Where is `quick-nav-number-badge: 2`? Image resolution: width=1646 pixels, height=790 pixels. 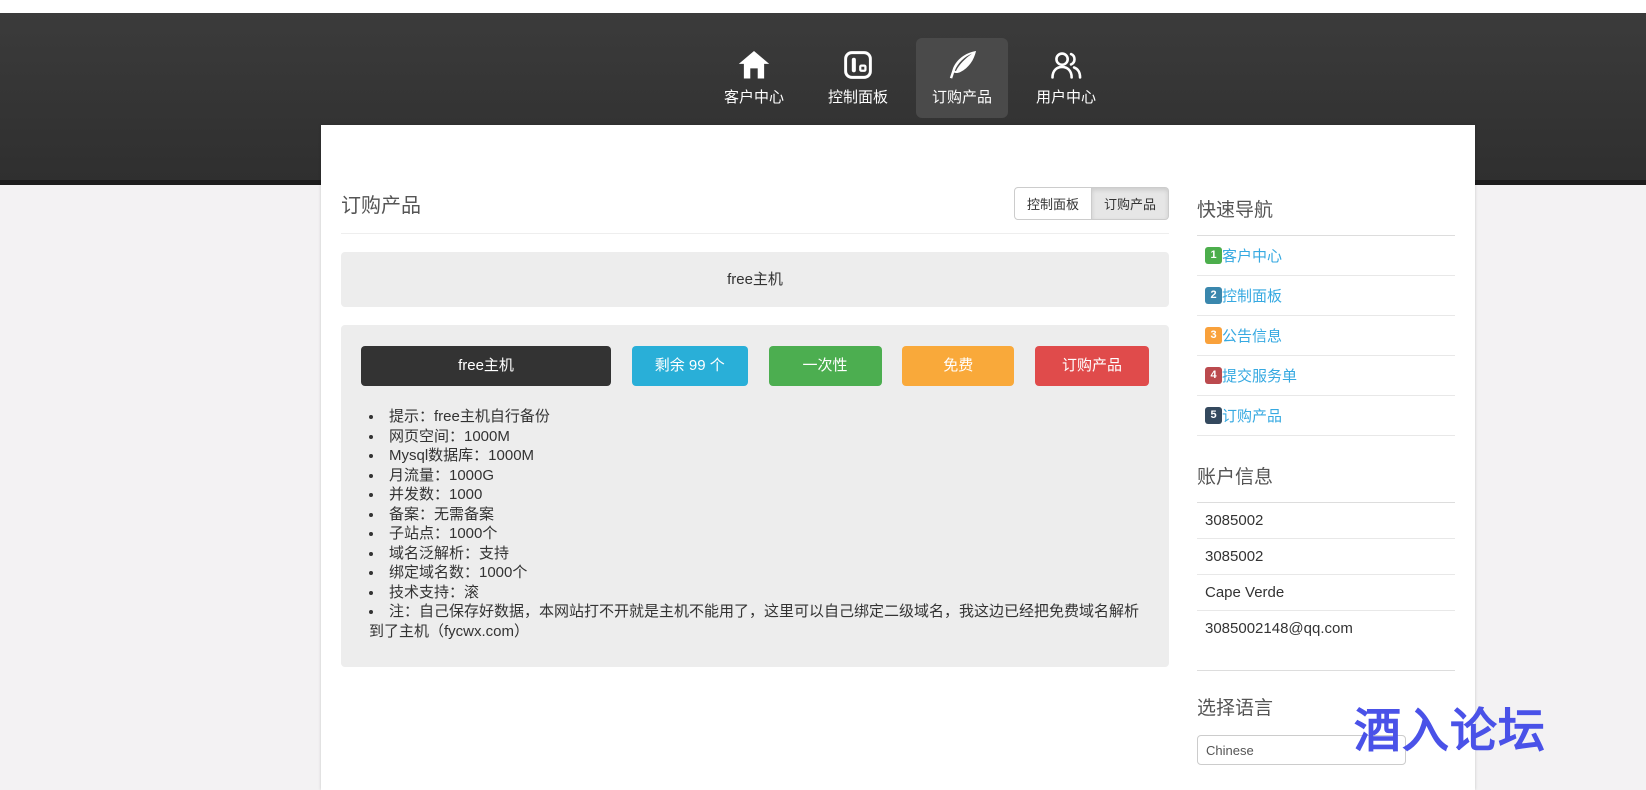 quick-nav-number-badge: 2 is located at coordinates (1213, 295).